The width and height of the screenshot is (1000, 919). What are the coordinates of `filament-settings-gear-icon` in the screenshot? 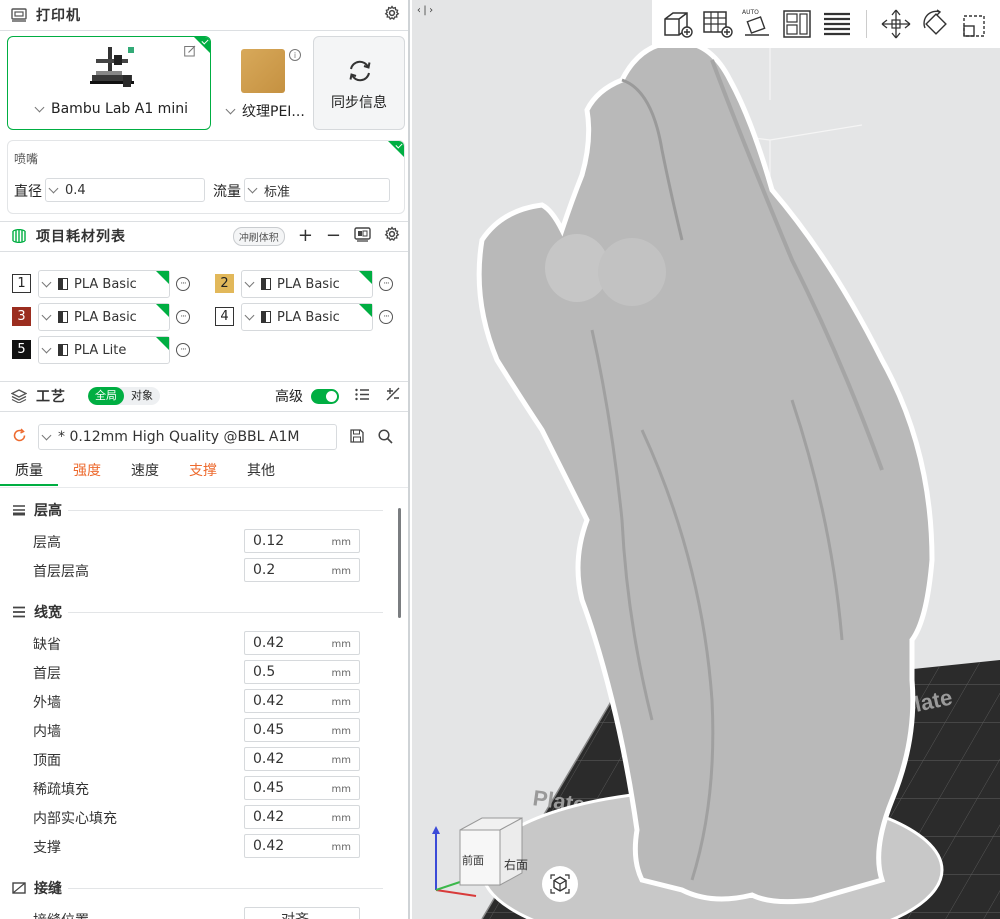 It's located at (392, 236).